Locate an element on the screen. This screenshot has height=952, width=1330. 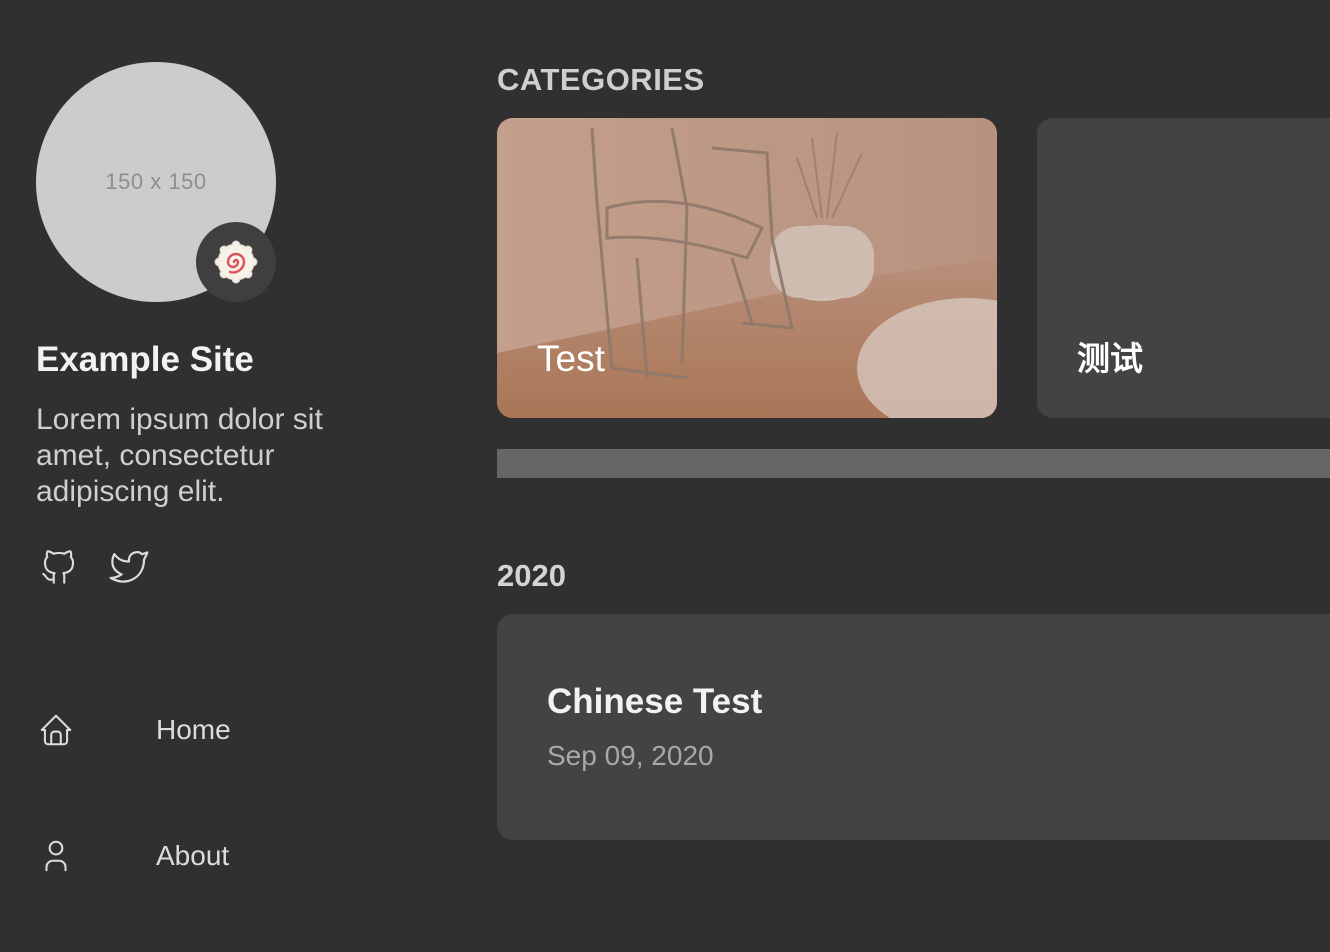
menu-label-about: About is located at coordinates (193, 855).